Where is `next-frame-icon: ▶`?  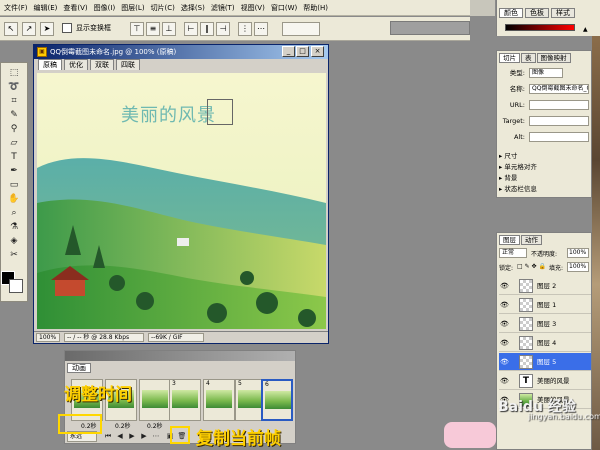
next-frame-icon: ▶ is located at coordinates (144, 436).